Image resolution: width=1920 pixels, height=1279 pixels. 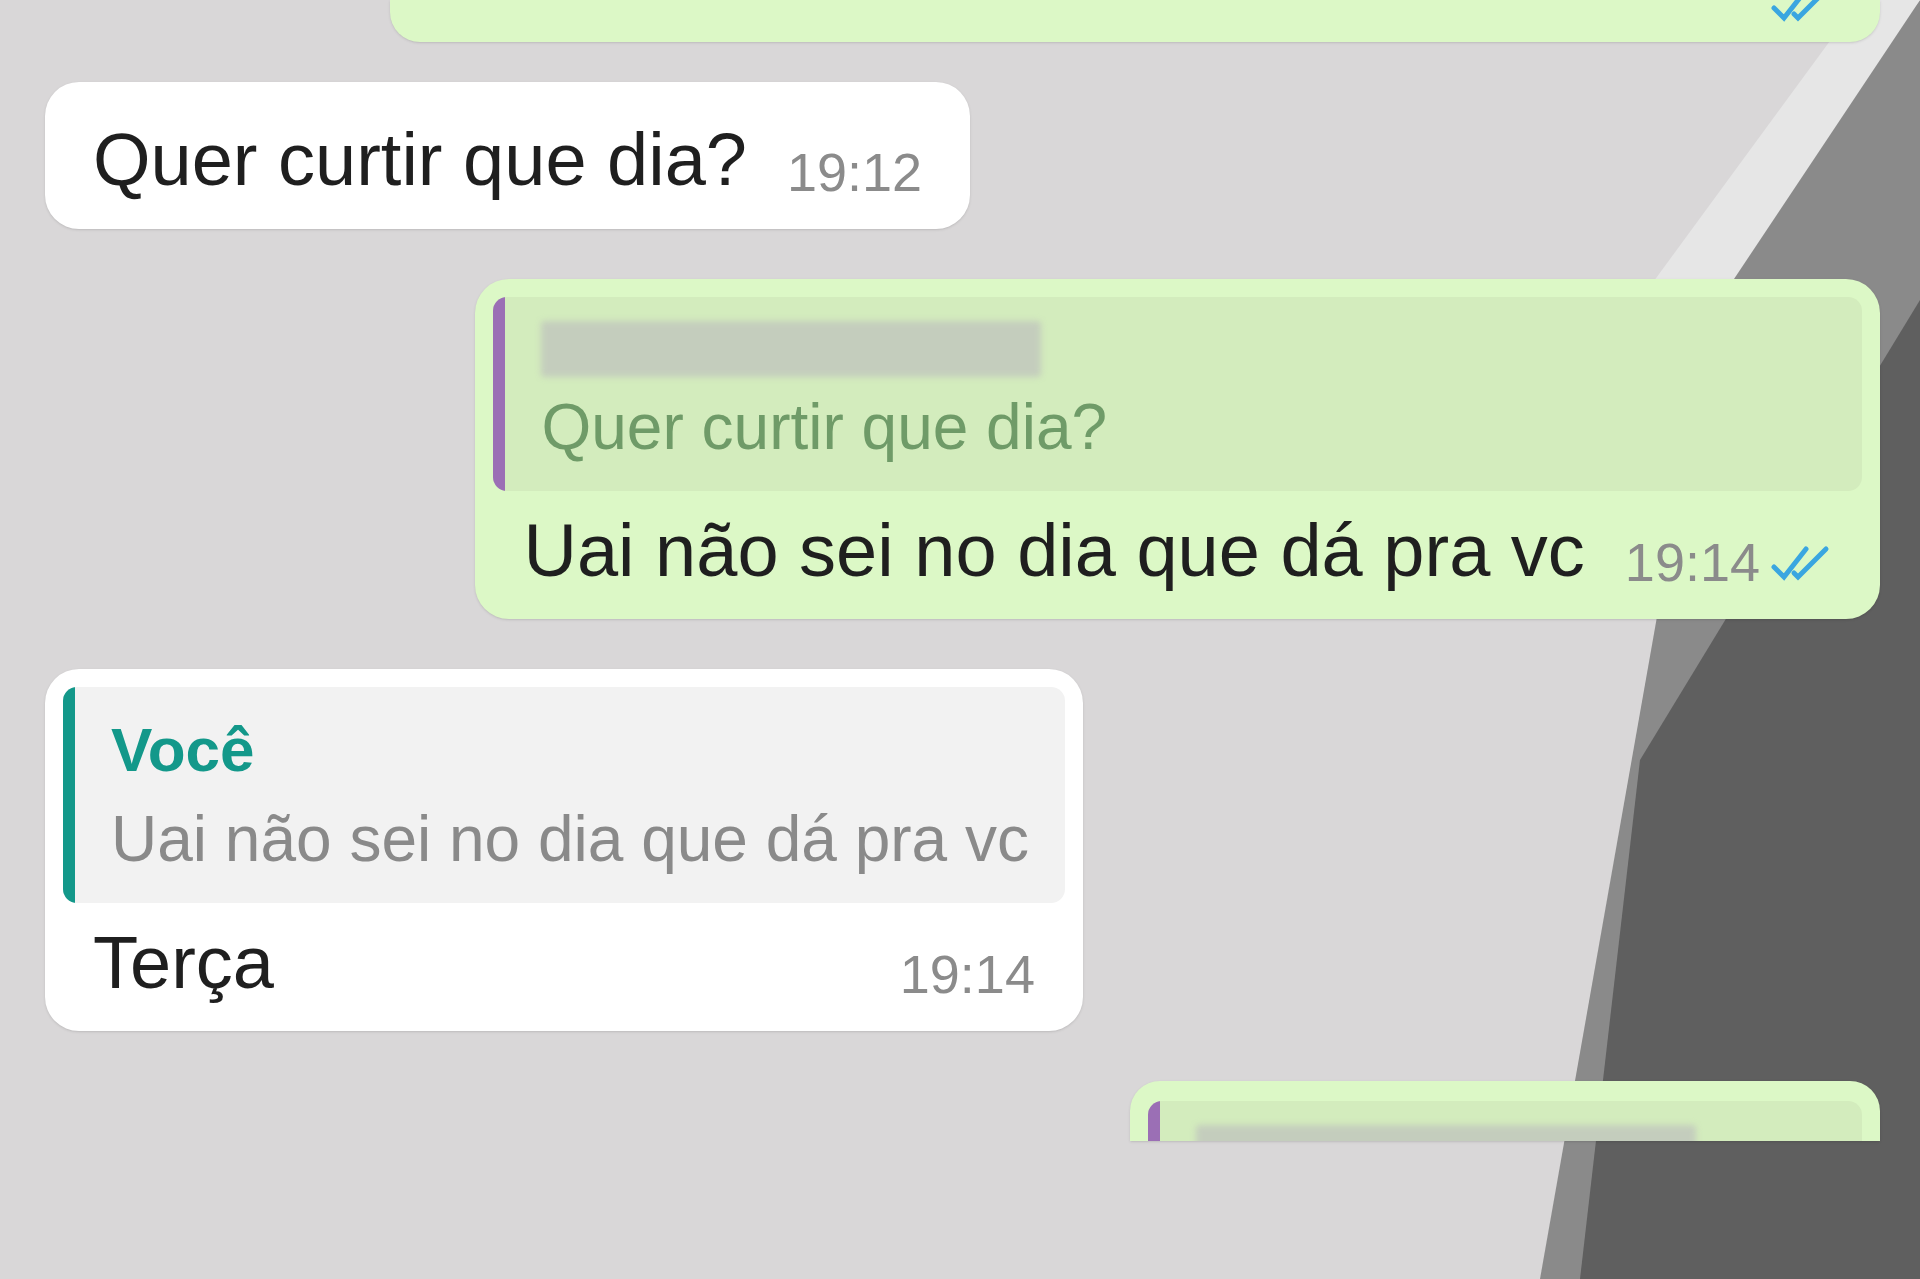 I want to click on quote-author: Você, so click(x=183, y=750).